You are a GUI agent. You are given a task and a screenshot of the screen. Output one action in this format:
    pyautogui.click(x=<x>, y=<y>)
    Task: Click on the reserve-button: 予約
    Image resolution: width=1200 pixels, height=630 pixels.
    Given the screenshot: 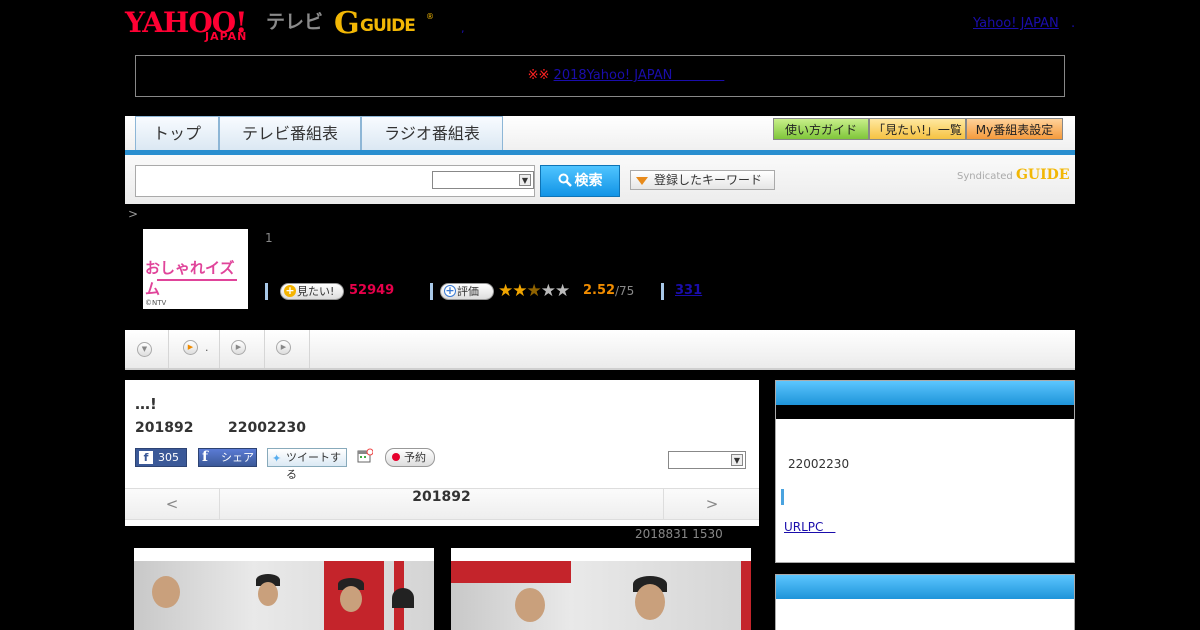 What is the action you would take?
    pyautogui.click(x=410, y=457)
    